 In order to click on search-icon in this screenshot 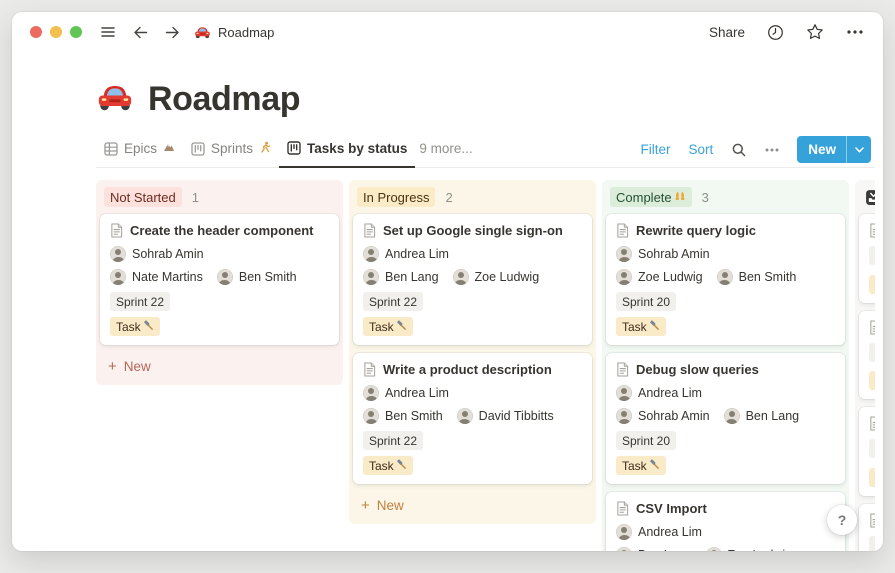, I will do `click(739, 150)`.